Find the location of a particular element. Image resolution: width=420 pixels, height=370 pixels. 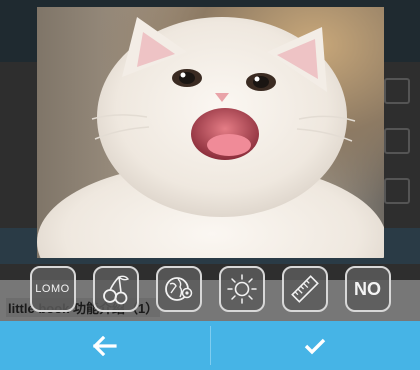

filter-none-label: NO is located at coordinates (367, 288).